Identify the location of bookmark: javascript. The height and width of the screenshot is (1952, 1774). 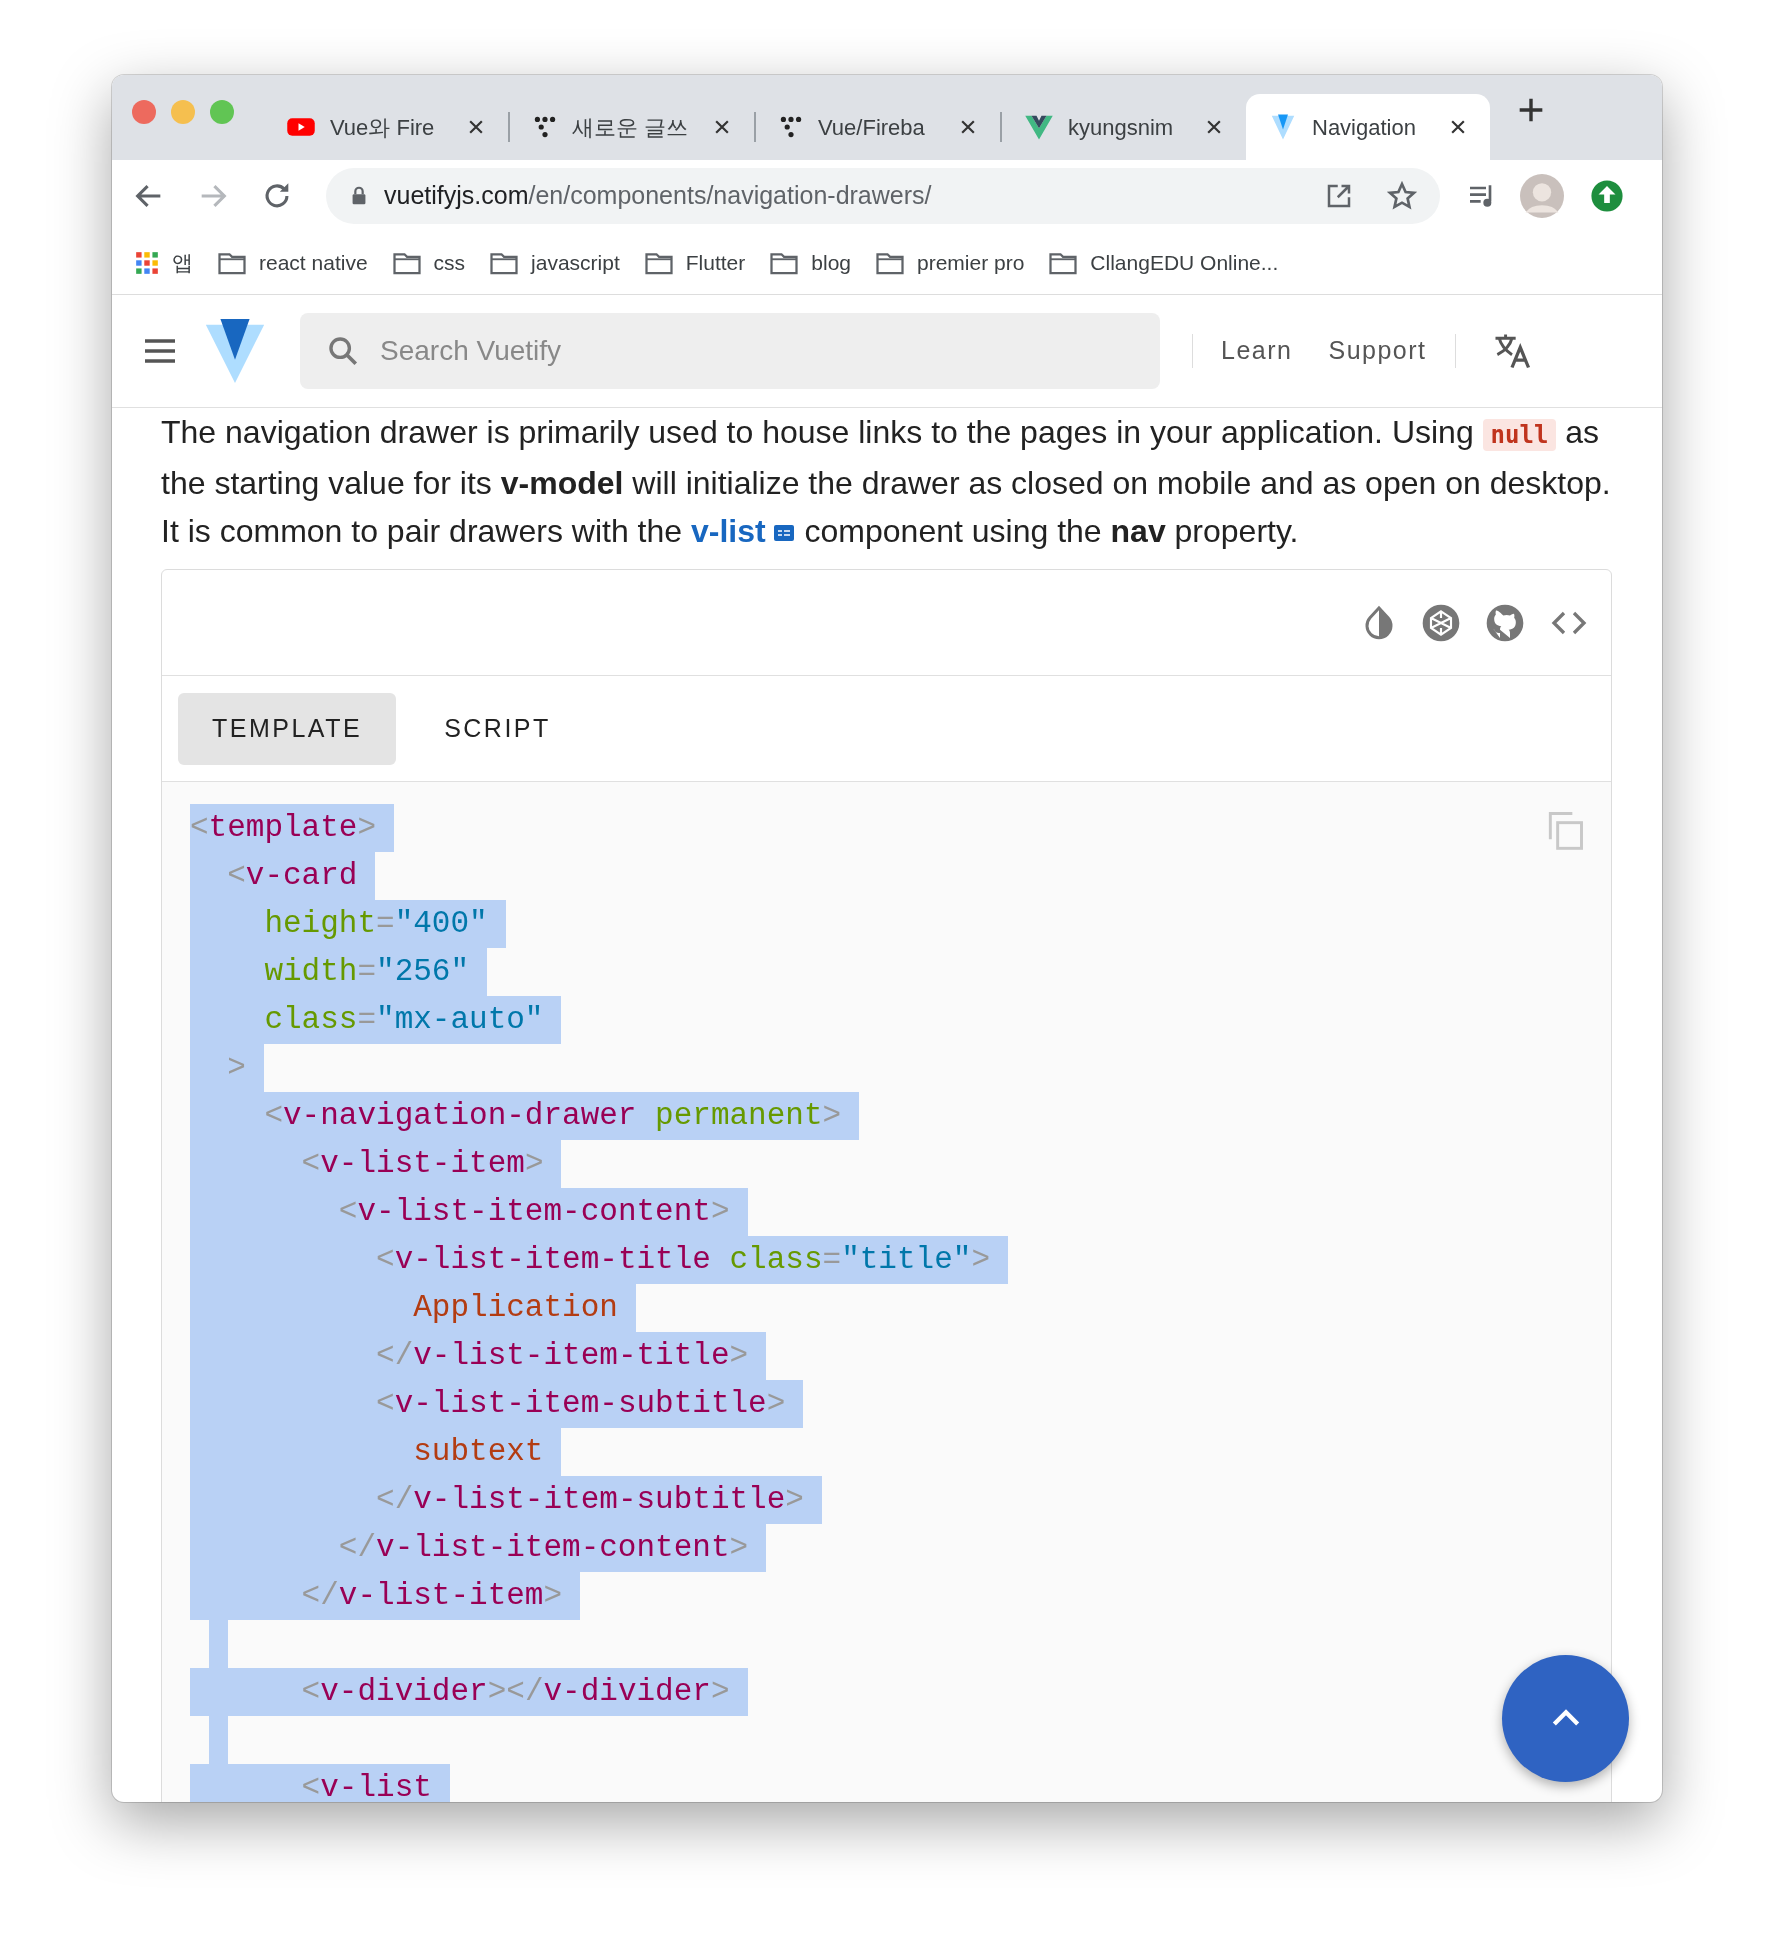
(554, 263).